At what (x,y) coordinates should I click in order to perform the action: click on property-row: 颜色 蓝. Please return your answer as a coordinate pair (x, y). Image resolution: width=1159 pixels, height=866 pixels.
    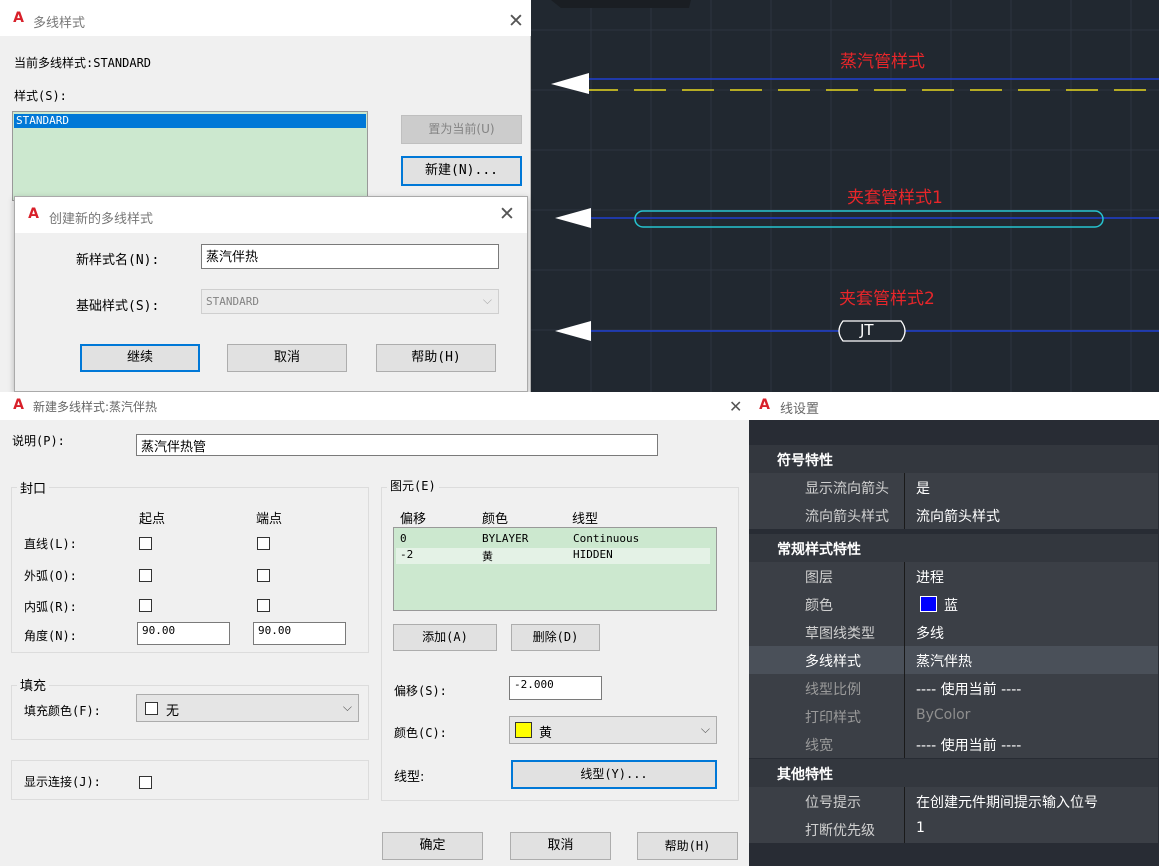
    Looking at the image, I should click on (953, 604).